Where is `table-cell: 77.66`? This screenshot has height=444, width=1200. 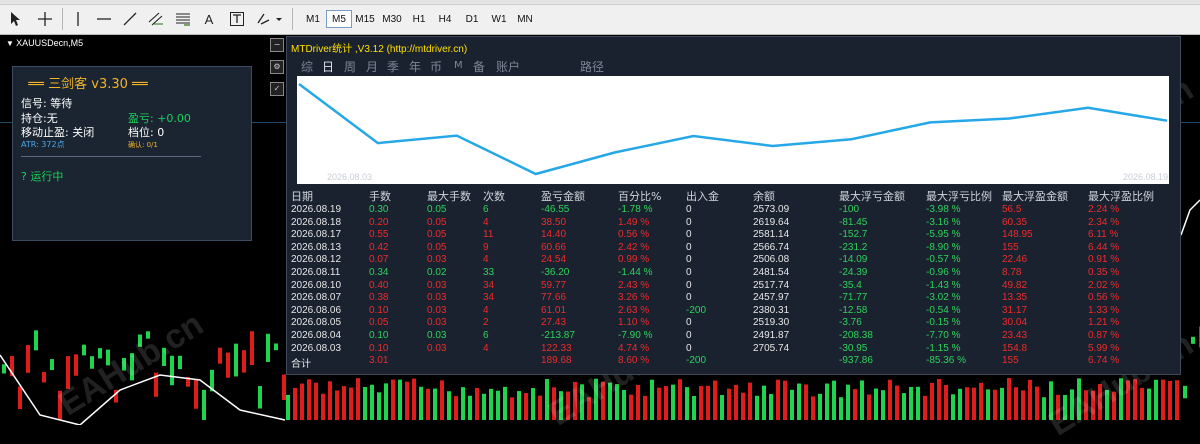
table-cell: 77.66 is located at coordinates (554, 298).